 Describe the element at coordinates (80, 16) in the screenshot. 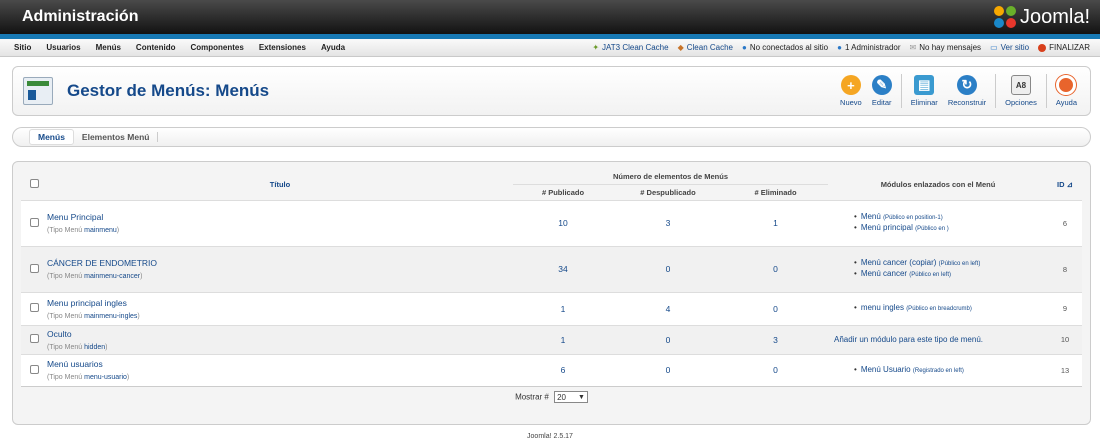

I see `admin-title: Administración` at that location.